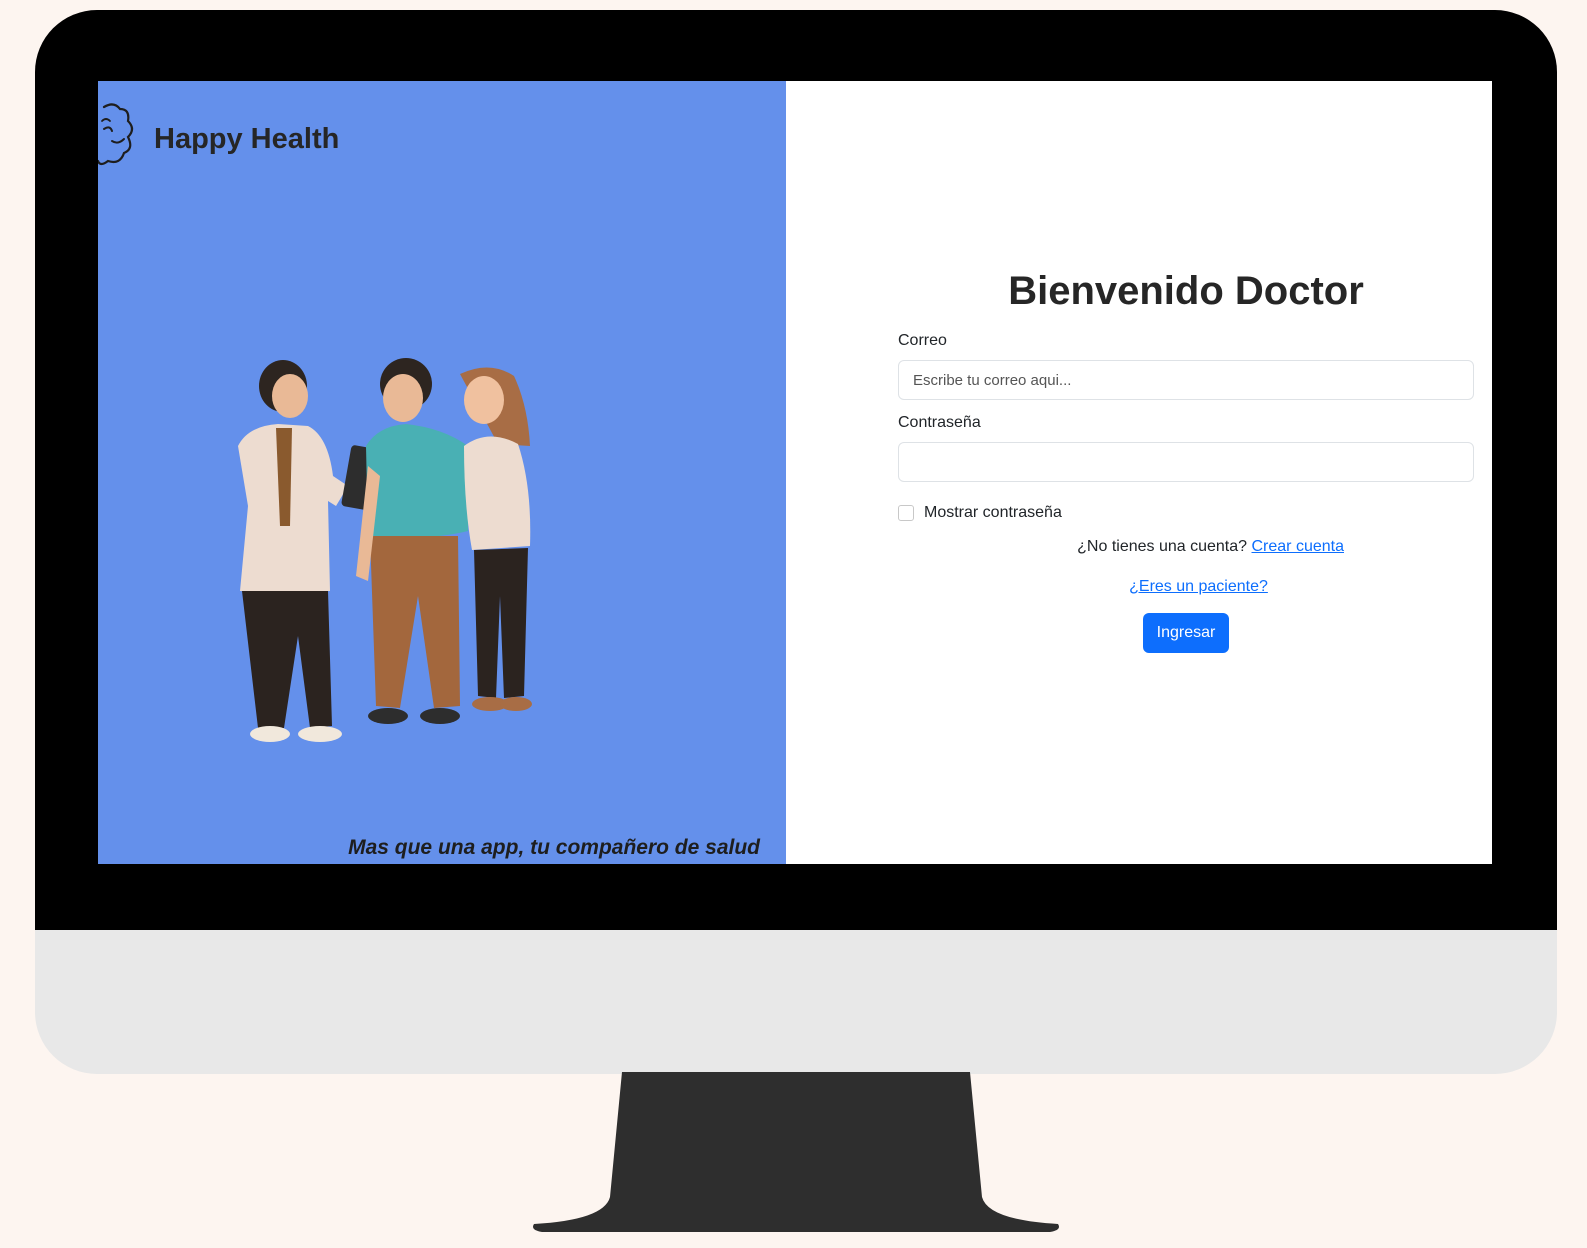 The width and height of the screenshot is (1587, 1248). I want to click on patient-figure, so click(412, 541).